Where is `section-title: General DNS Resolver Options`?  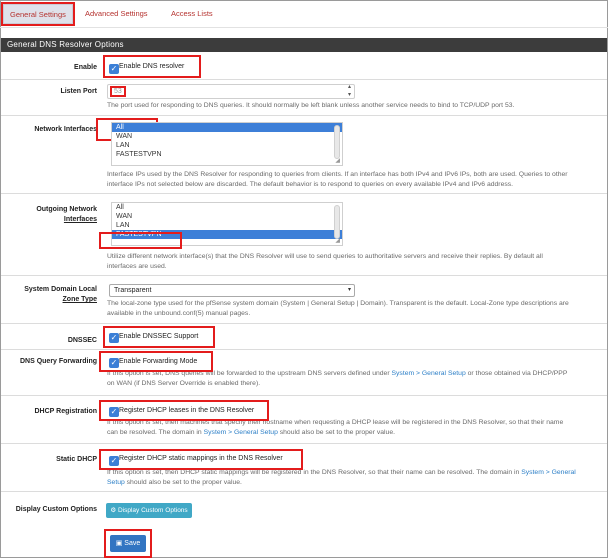 section-title: General DNS Resolver Options is located at coordinates (304, 45).